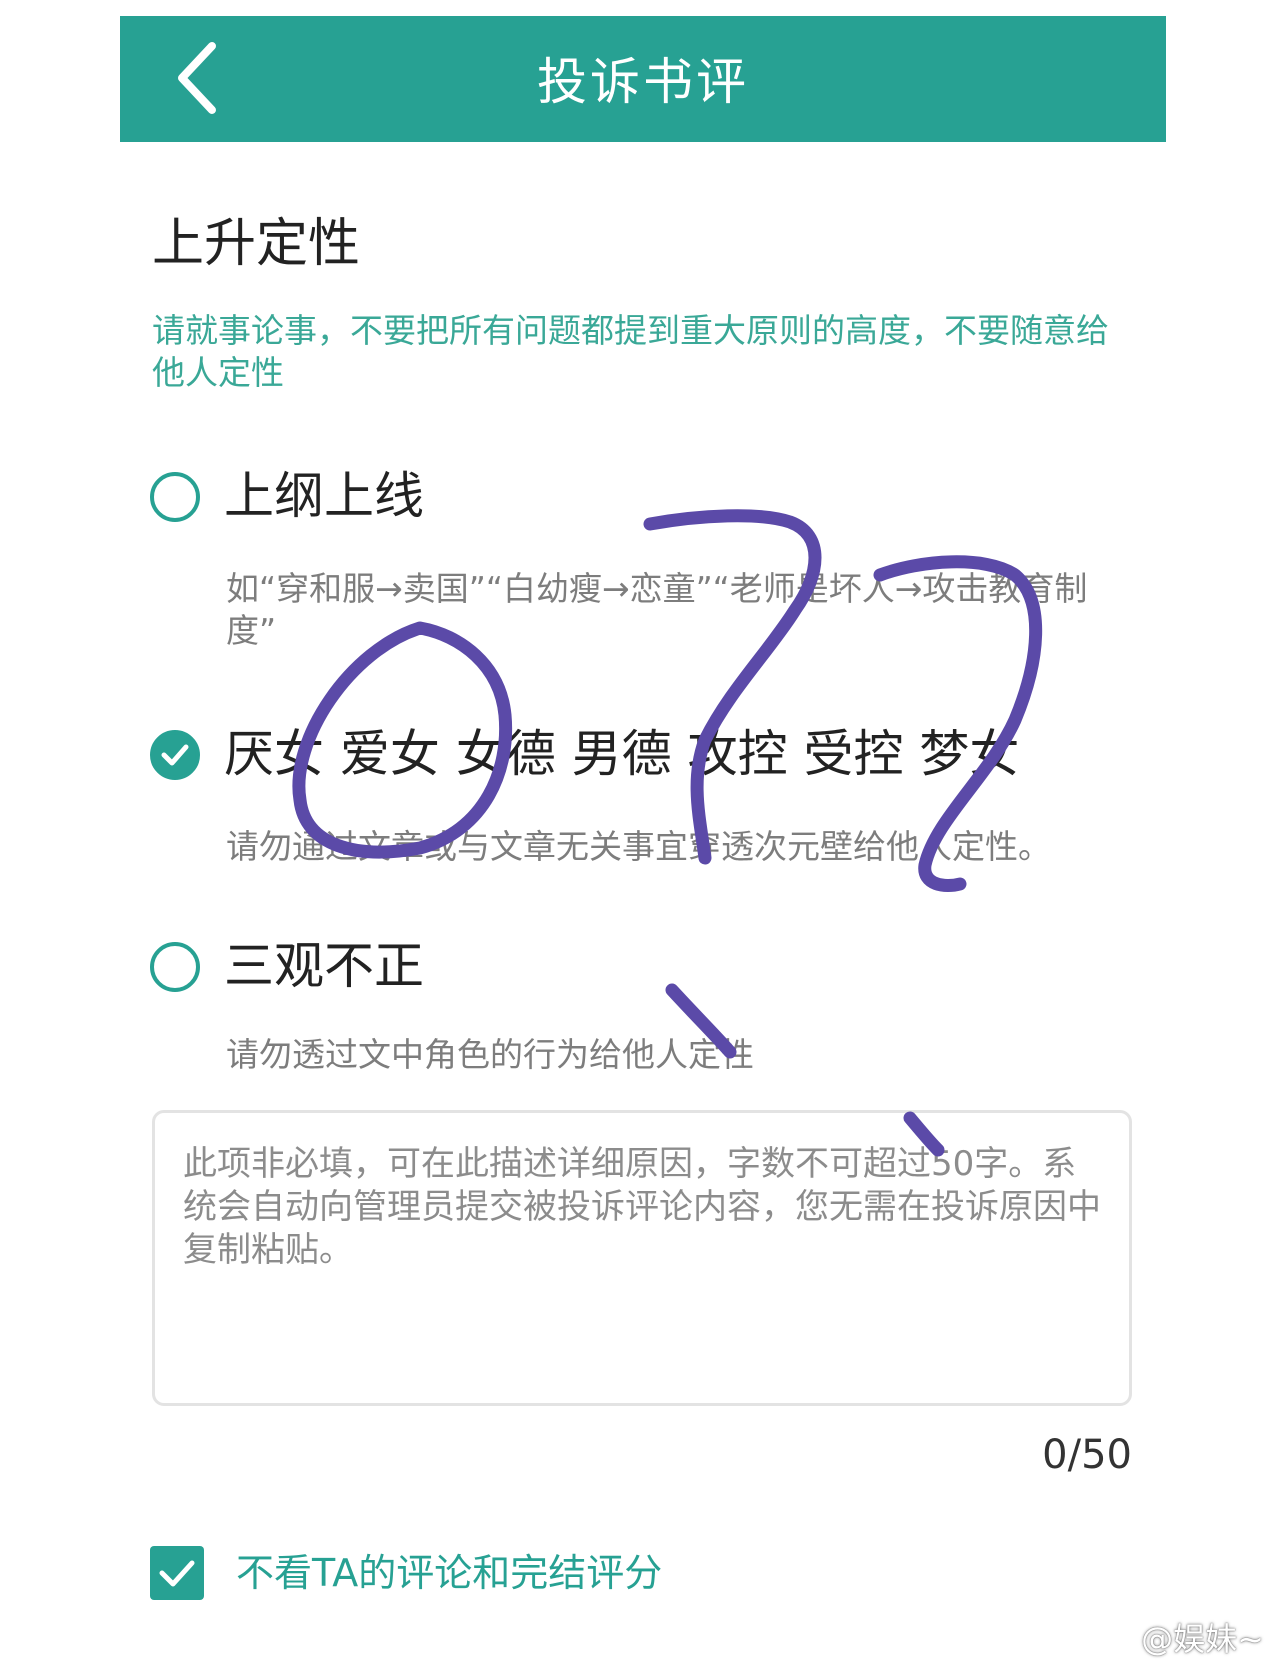  Describe the element at coordinates (630, 351) in the screenshot. I see `category-description: 请就事论事，不要把所有问题都提到重大原则的高度，不要随意给他人定性` at that location.